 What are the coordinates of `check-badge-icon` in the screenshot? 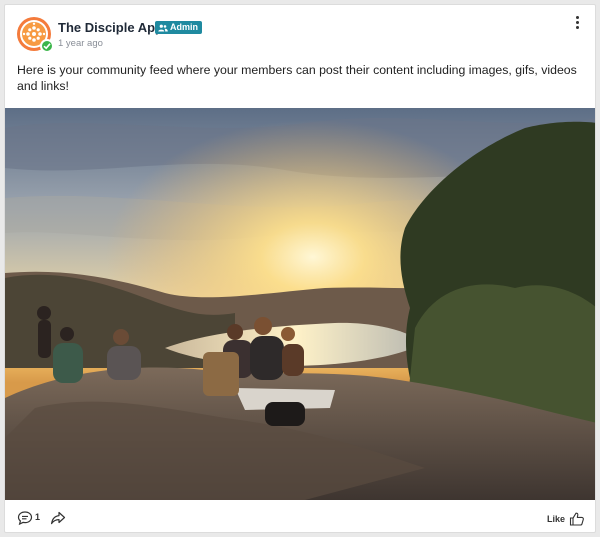 It's located at (47, 46).